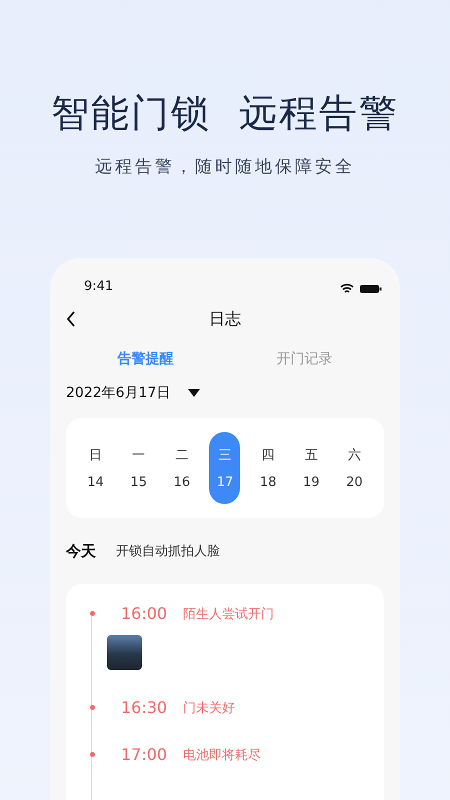  Describe the element at coordinates (133, 393) in the screenshot. I see `date-dropdown: 2022年6月17日` at that location.